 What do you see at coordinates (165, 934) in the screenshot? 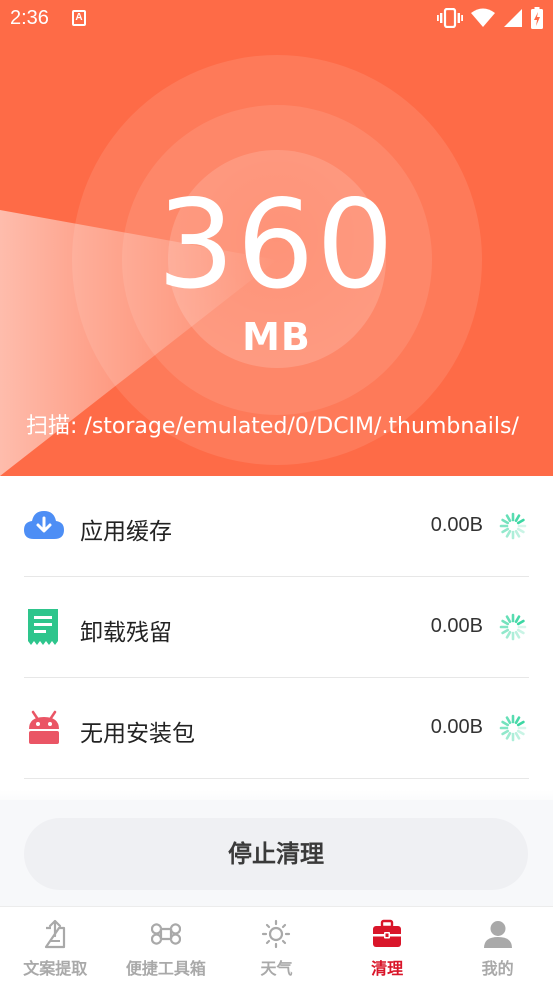
I see `command-icon` at bounding box center [165, 934].